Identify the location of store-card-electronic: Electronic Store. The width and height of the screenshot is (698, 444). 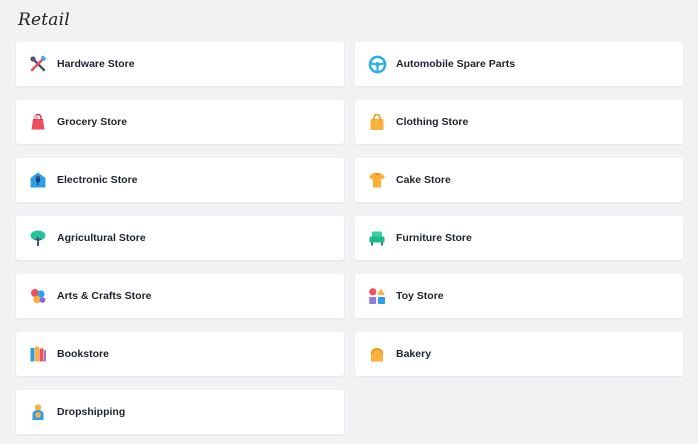
(180, 180).